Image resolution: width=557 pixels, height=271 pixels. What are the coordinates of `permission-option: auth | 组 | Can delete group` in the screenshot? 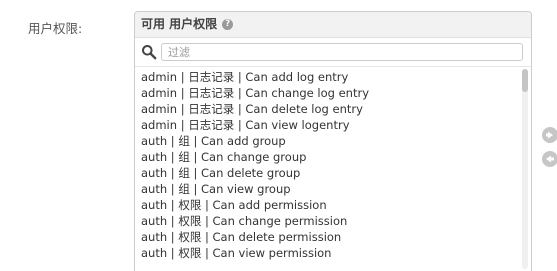 It's located at (336, 173).